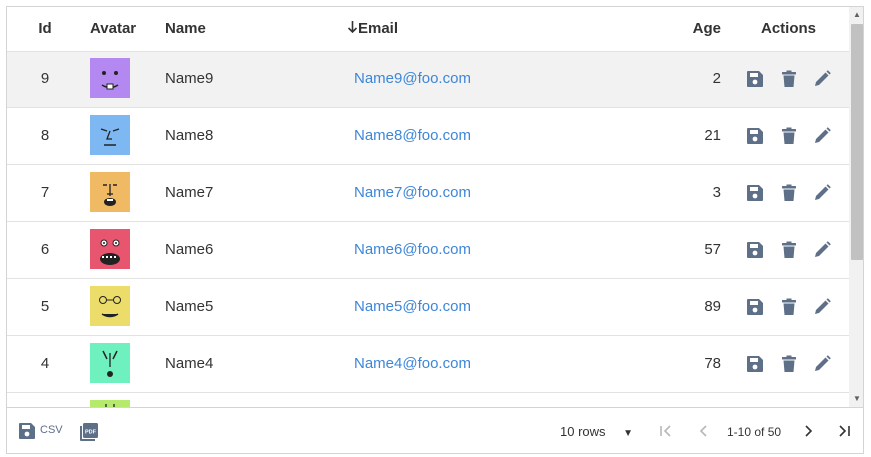 The width and height of the screenshot is (871, 457). What do you see at coordinates (856, 399) in the screenshot?
I see `scroll-down-arrow-icon: ▼` at bounding box center [856, 399].